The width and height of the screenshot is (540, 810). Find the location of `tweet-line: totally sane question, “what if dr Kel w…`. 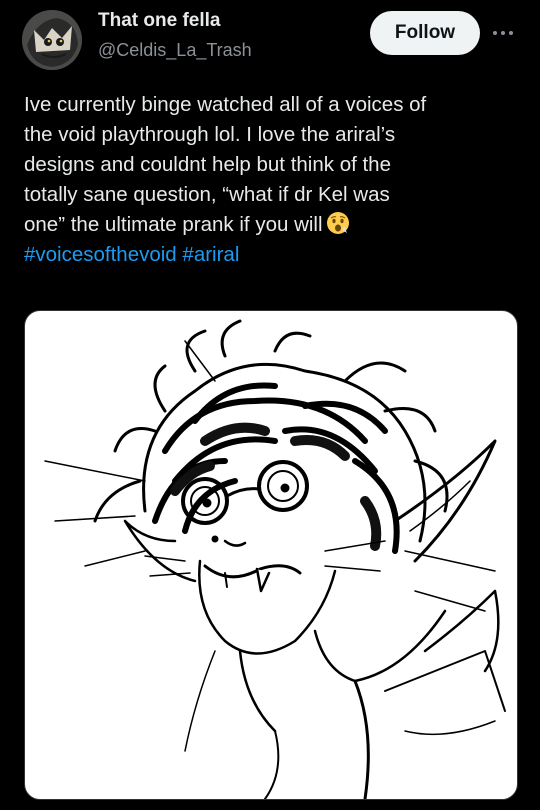

tweet-line: totally sane question, “what if dr Kel w… is located at coordinates (207, 194).